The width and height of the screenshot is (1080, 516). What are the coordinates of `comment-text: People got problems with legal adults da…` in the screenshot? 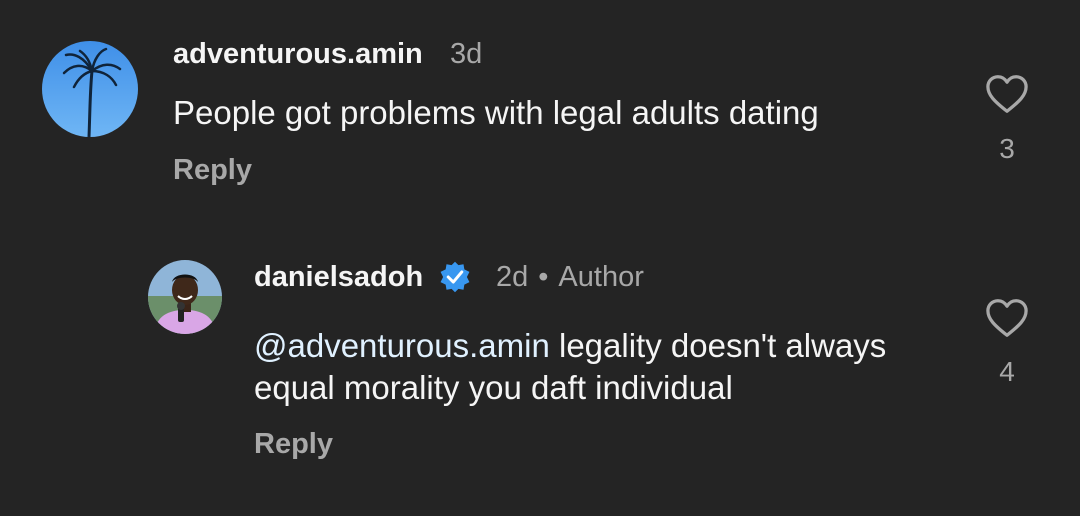 It's located at (563, 113).